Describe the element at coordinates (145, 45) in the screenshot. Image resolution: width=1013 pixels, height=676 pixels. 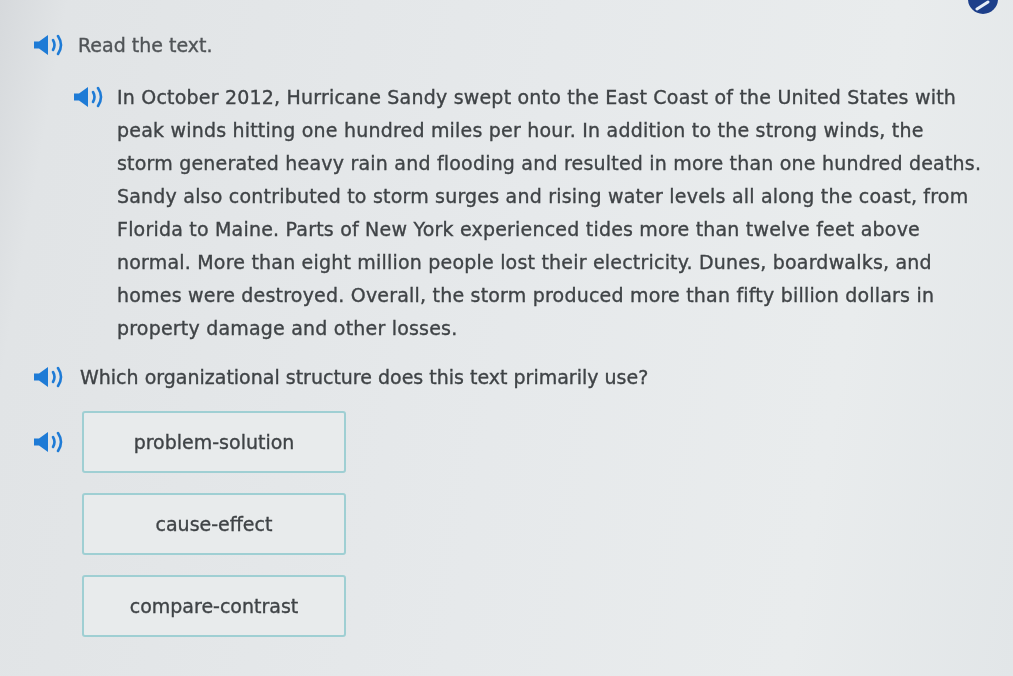
I see `instruction-text: Read the text.` at that location.